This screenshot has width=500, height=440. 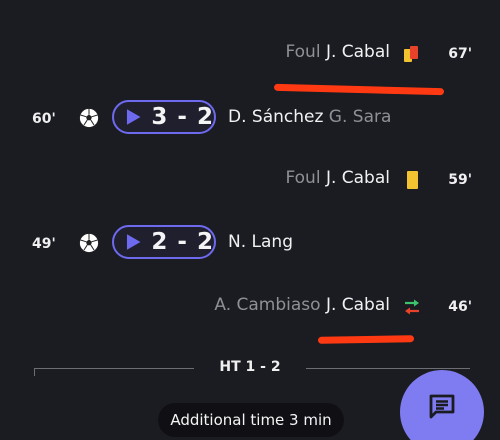 I want to click on goal-video-button: 2 - 2, so click(x=164, y=242).